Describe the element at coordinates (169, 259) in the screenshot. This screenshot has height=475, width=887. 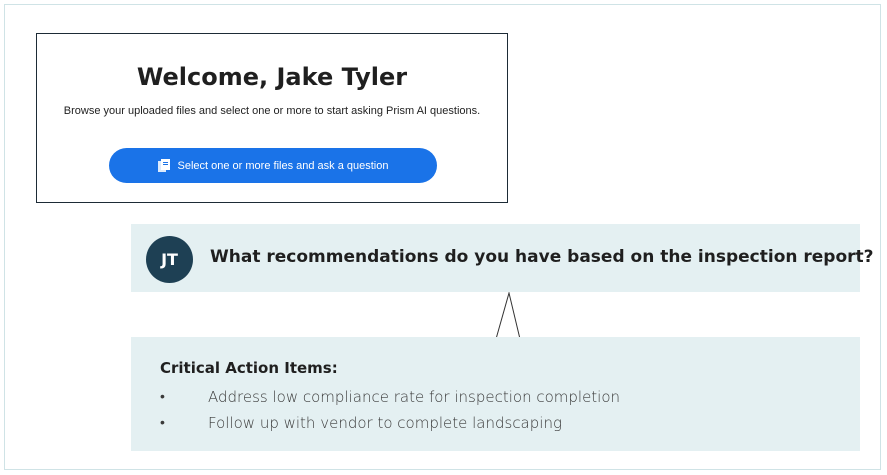
I see `avatar: JT` at that location.